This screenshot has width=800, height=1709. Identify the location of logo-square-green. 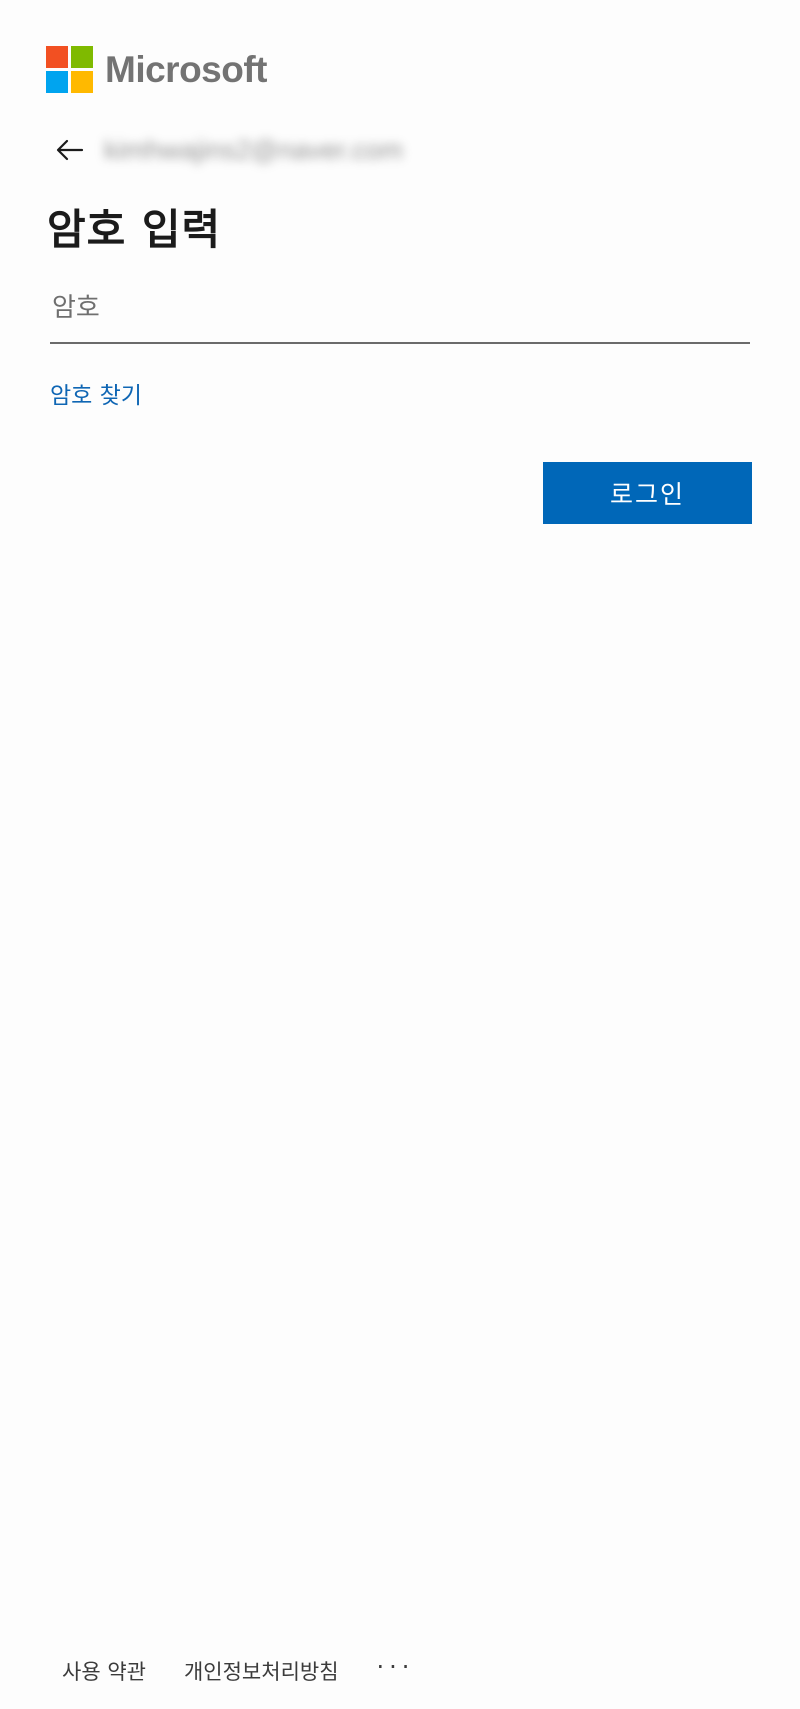
(82, 57).